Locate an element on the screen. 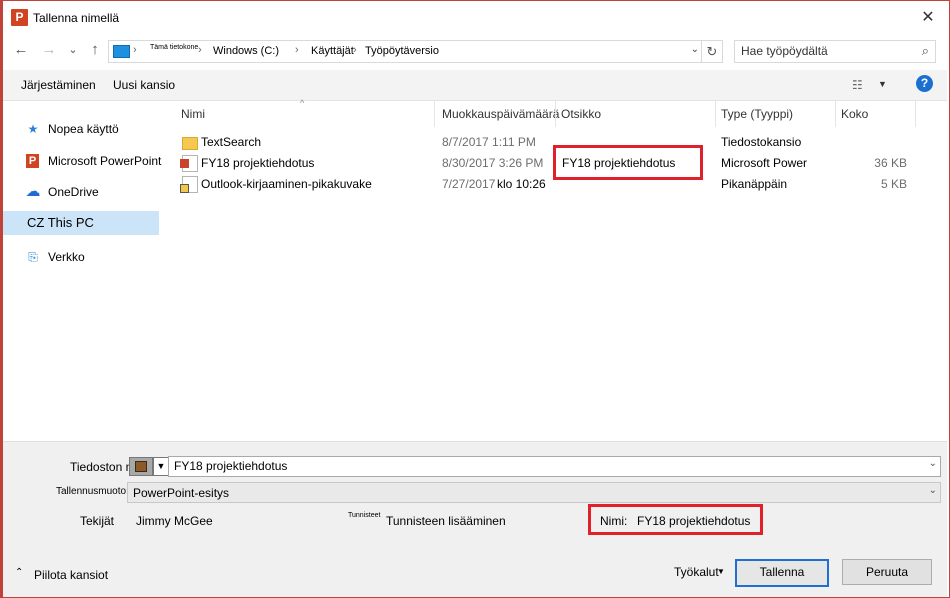  tags-value: Tunnisteen lisääminen is located at coordinates (446, 521).